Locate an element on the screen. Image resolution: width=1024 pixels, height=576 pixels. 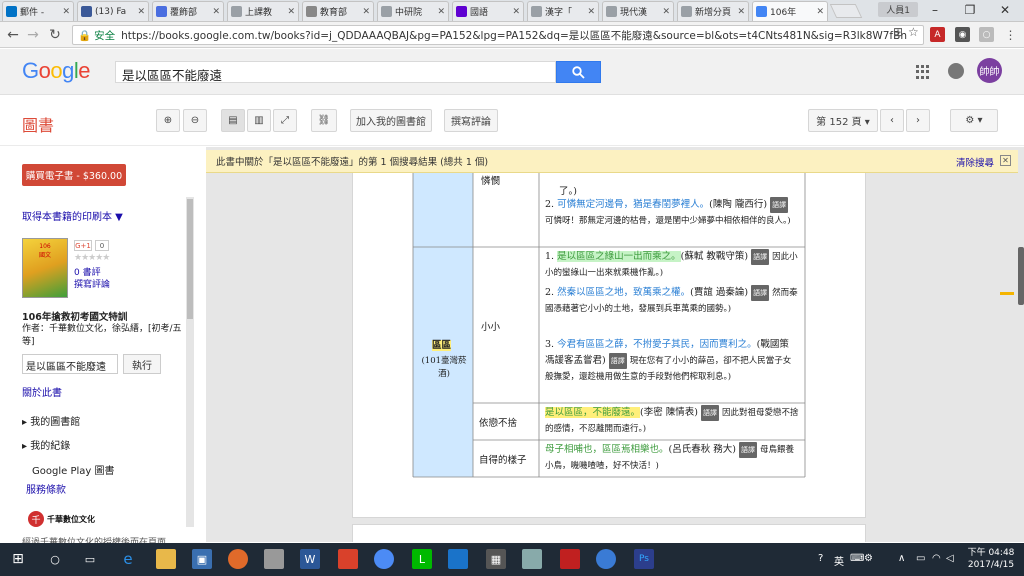
search-in-book-button: 執行 is located at coordinates (142, 364).